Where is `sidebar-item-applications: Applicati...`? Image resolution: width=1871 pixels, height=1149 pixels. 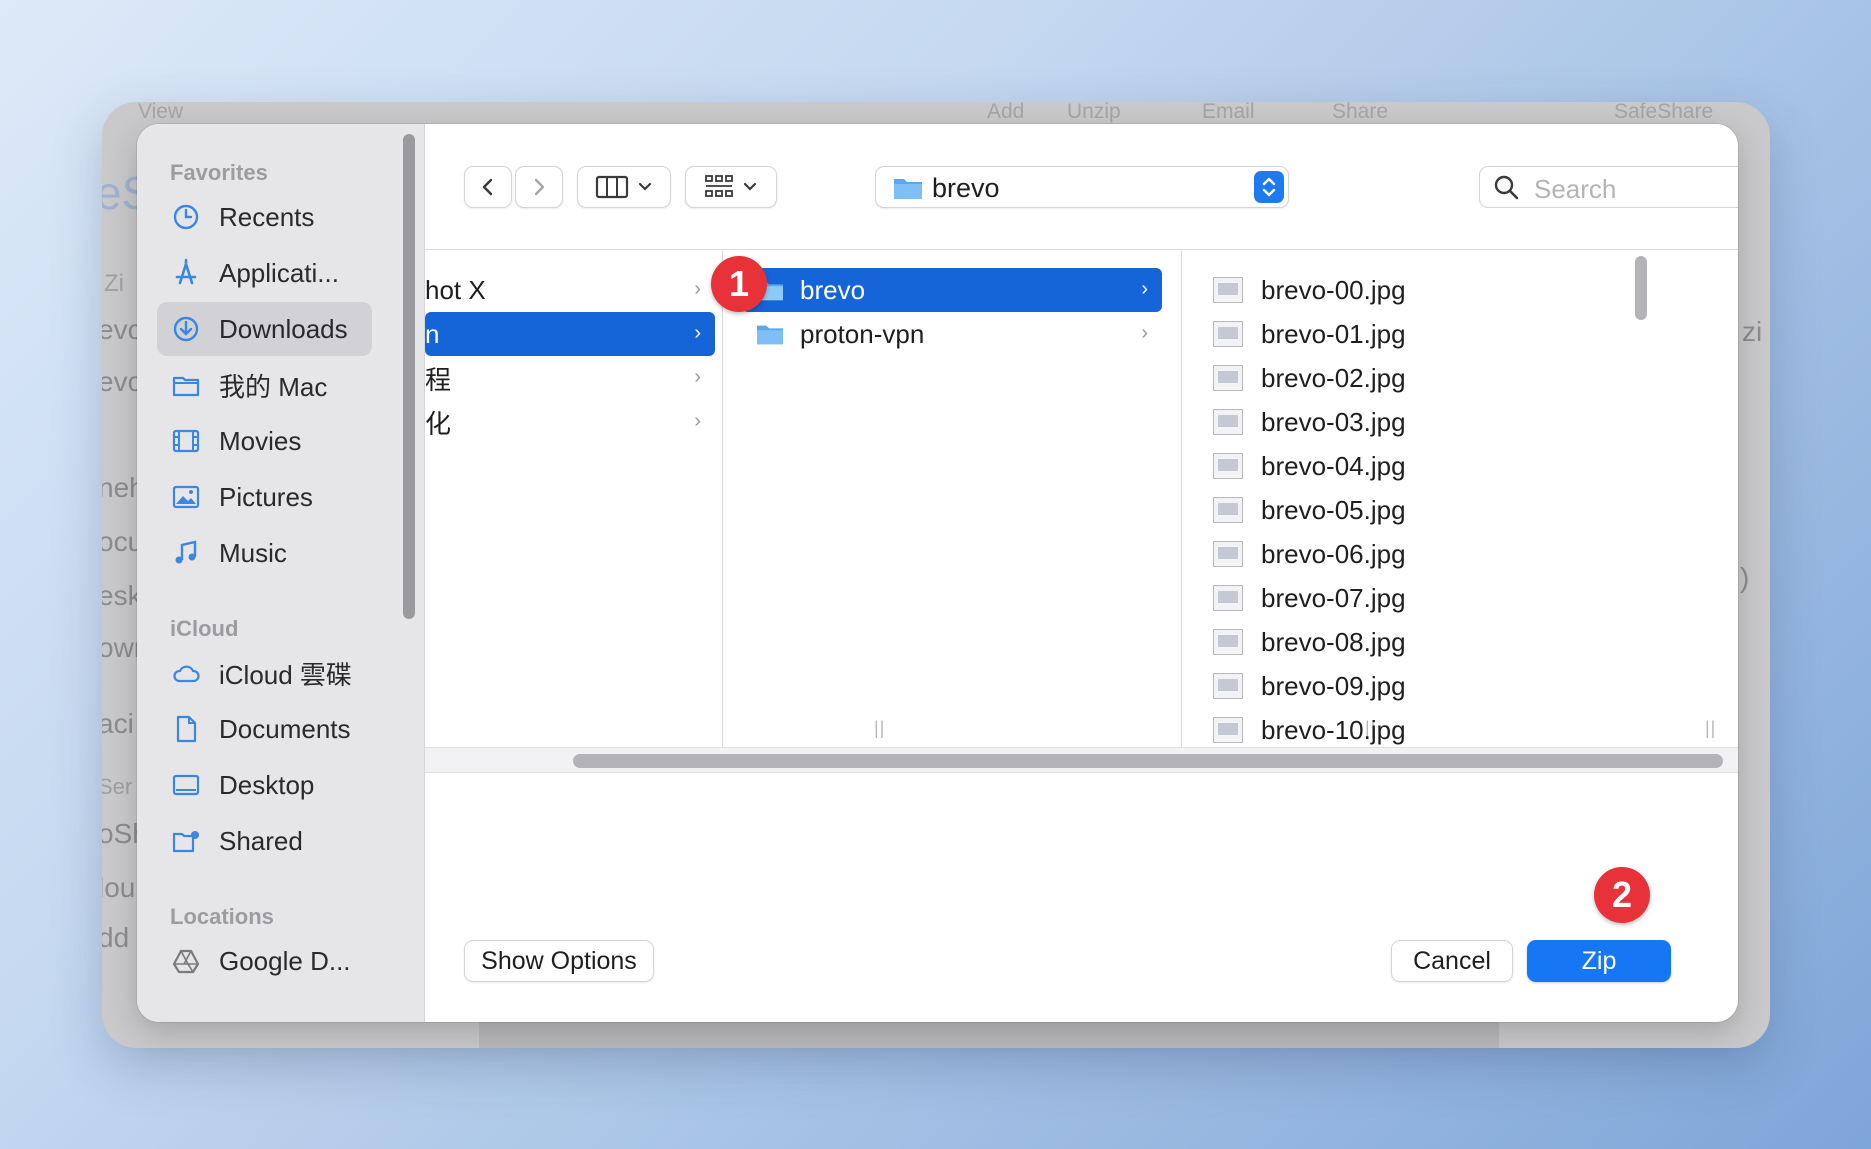
sidebar-item-applications: Applicati... is located at coordinates (264, 273).